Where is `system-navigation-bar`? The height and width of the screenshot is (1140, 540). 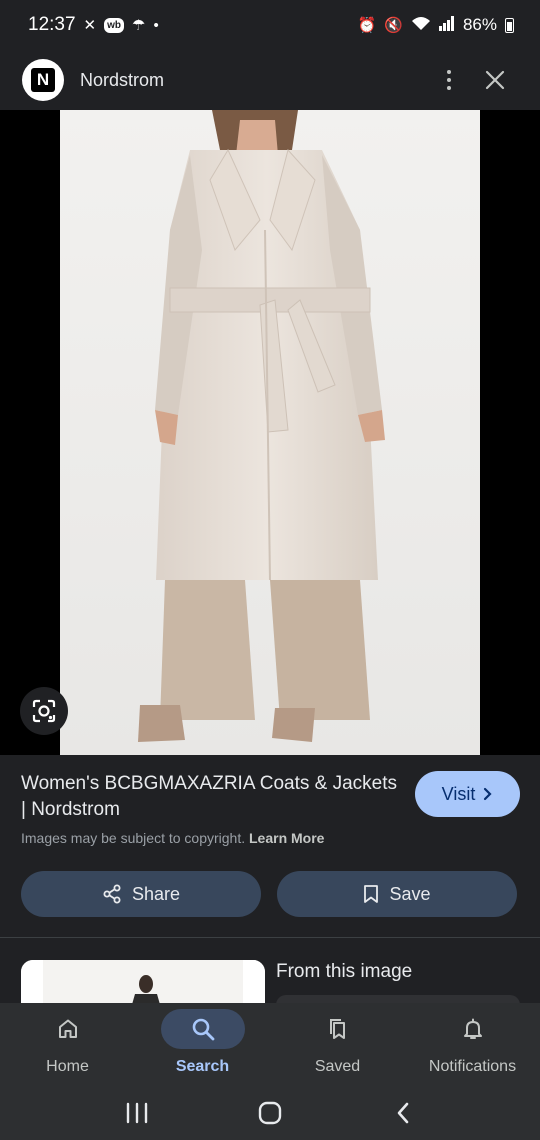
system-navigation-bar is located at coordinates (270, 1112).